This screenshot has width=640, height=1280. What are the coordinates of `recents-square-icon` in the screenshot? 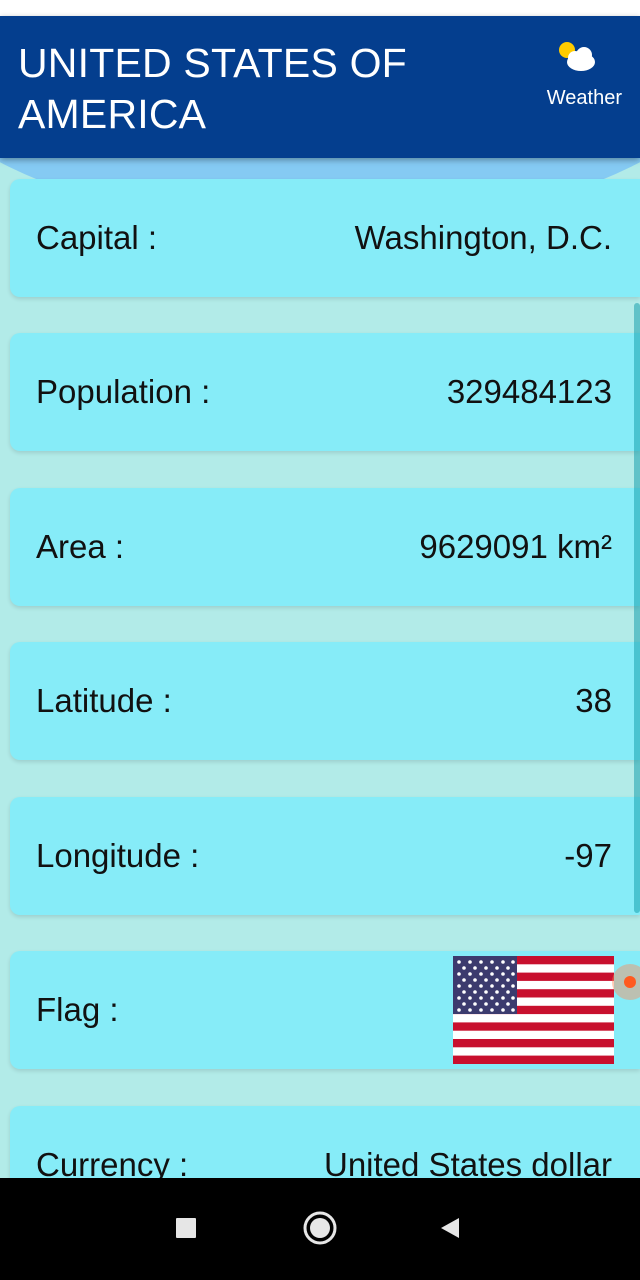 It's located at (186, 1228).